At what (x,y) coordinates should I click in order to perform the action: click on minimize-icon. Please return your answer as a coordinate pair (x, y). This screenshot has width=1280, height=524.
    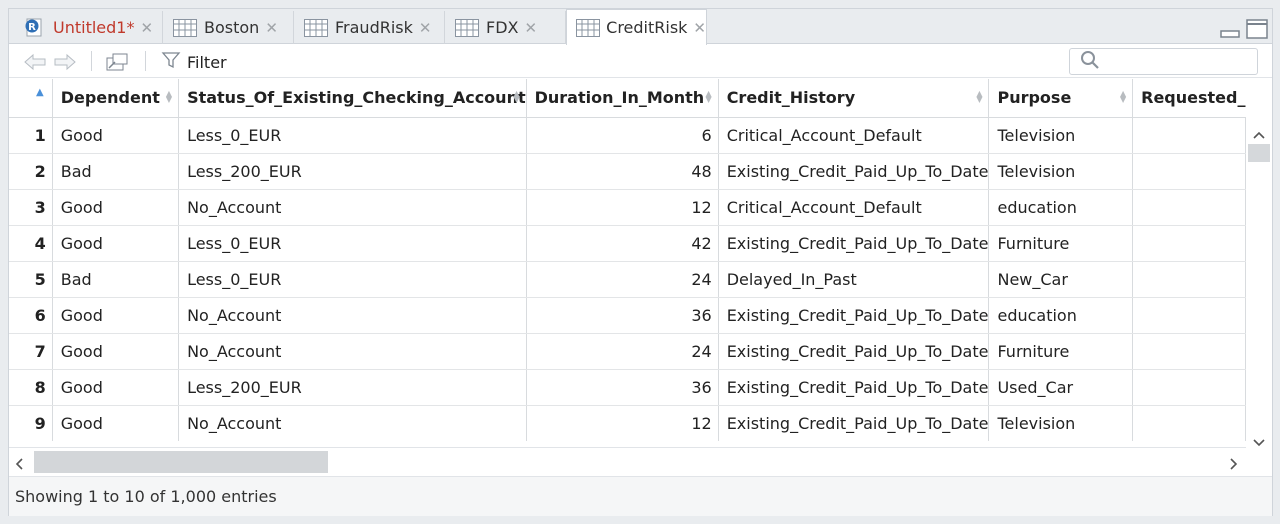
    Looking at the image, I should click on (1230, 31).